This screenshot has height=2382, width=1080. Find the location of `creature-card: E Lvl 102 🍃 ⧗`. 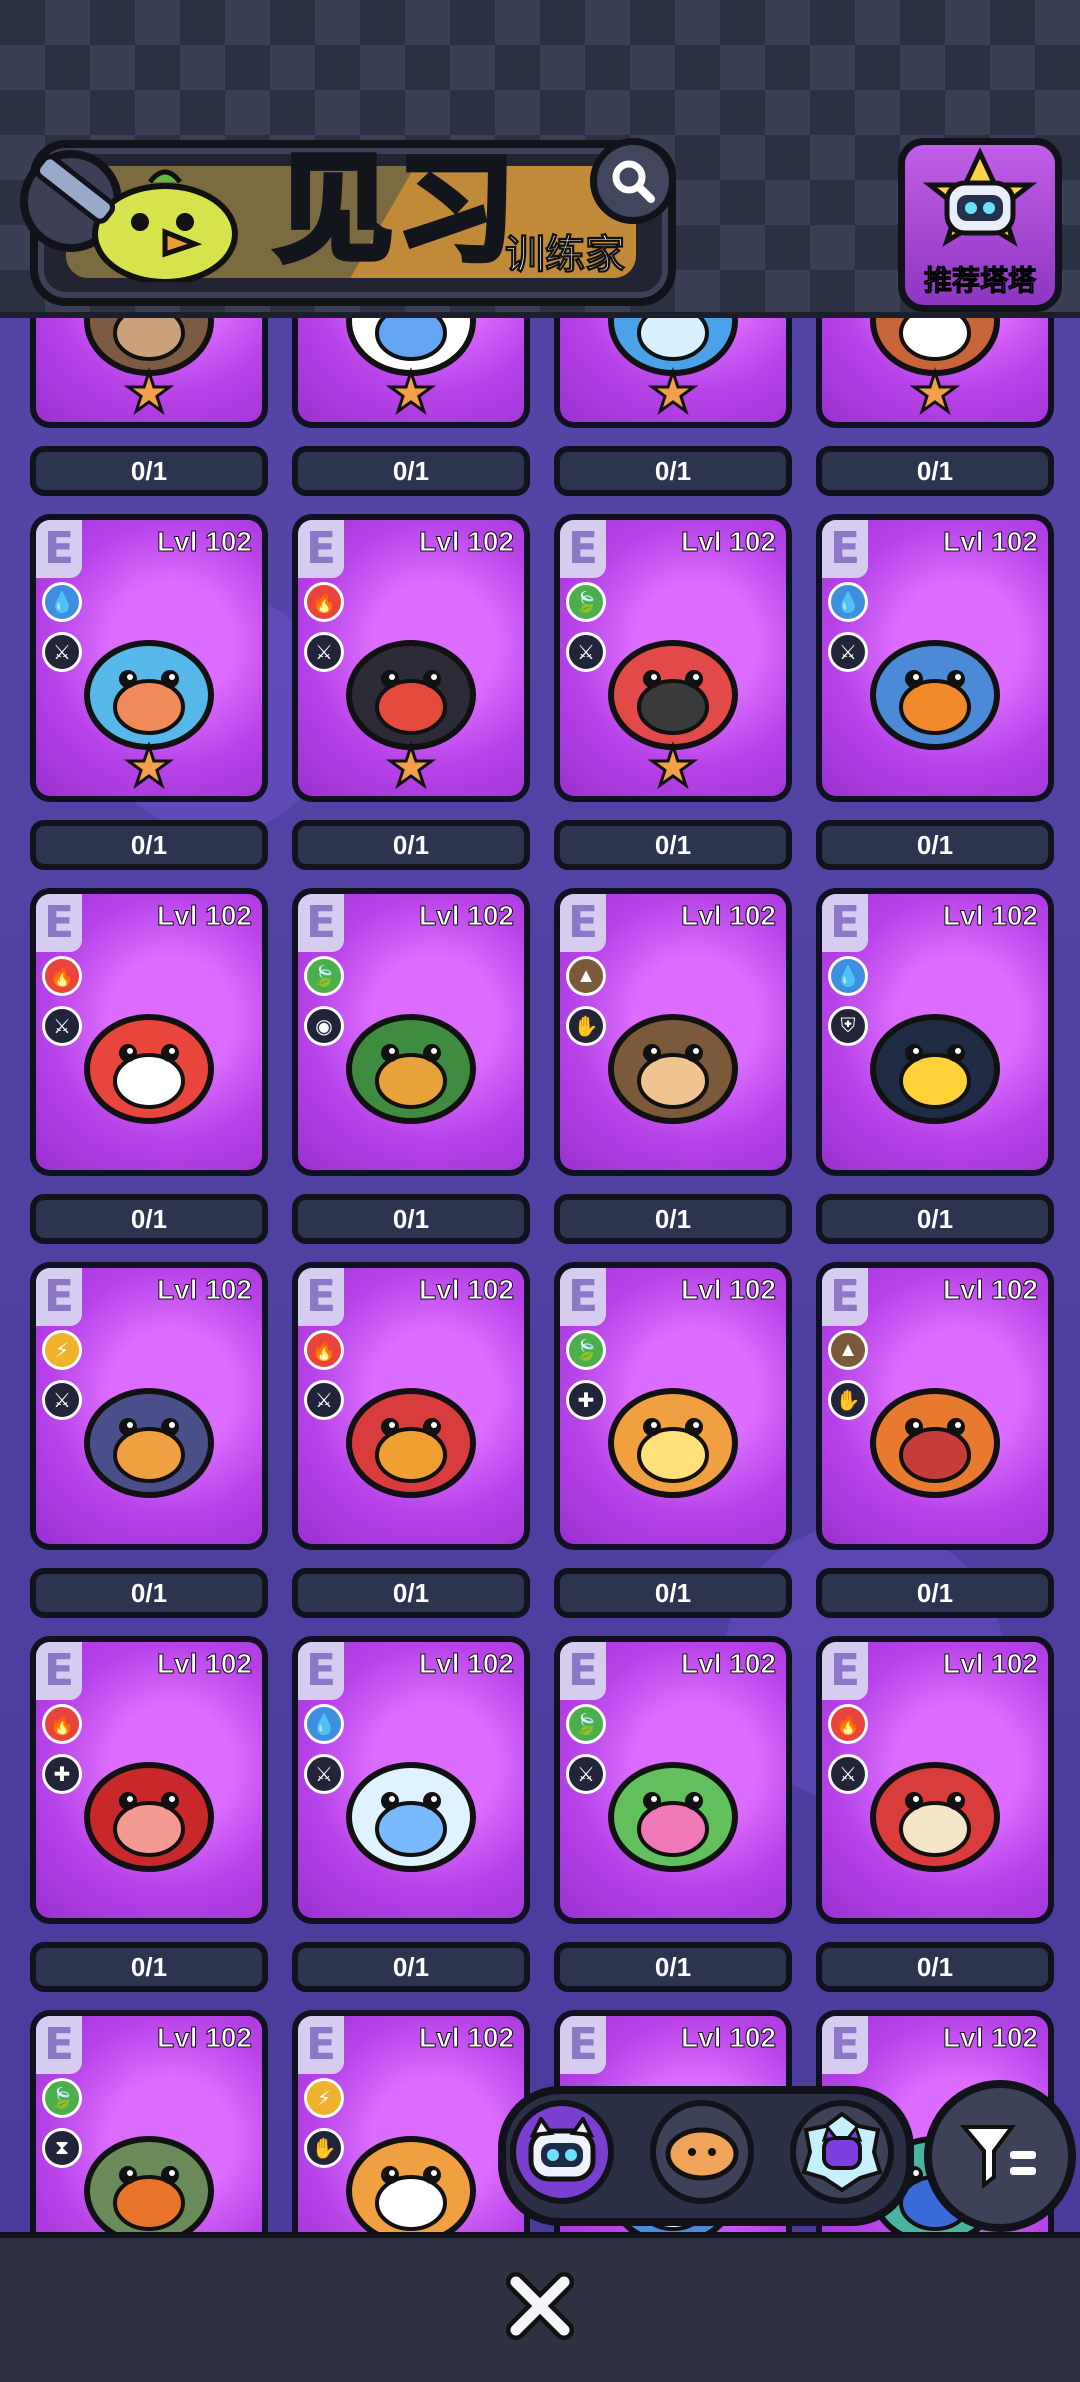

creature-card: E Lvl 102 🍃 ⧗ is located at coordinates (149, 2121).